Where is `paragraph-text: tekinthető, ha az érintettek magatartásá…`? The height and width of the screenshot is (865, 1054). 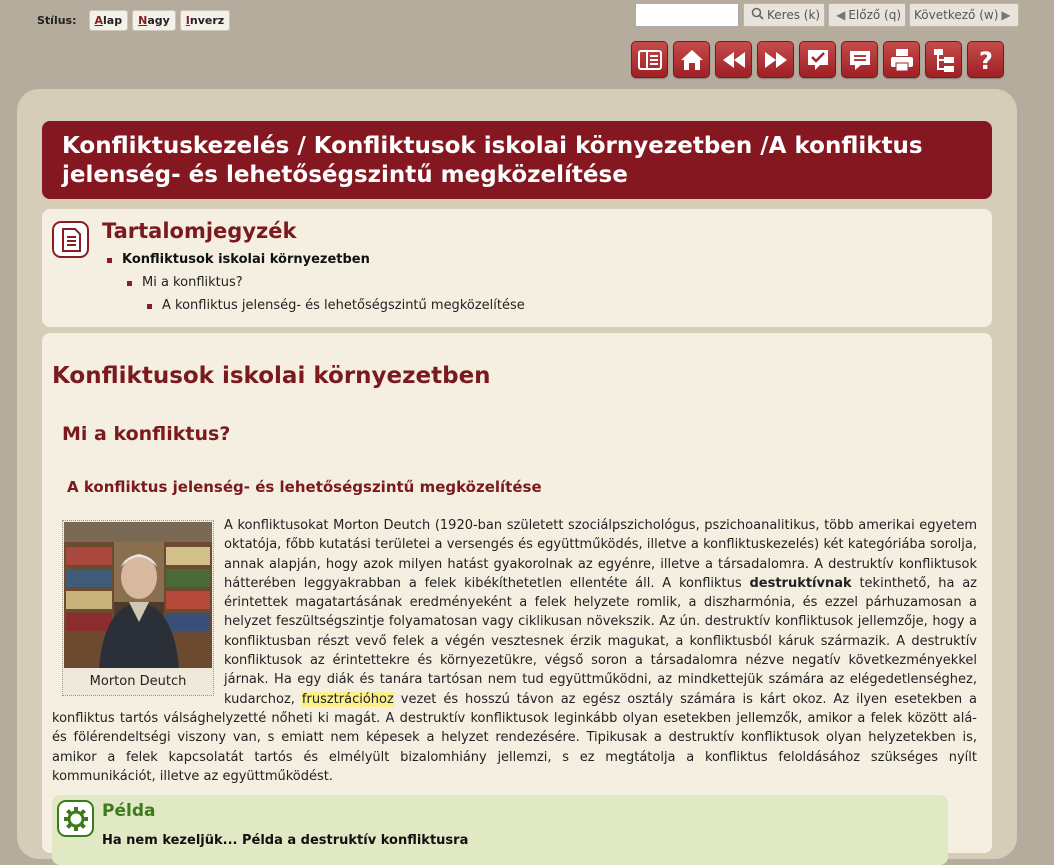
paragraph-text: tekinthető, ha az érintettek magatartásá… is located at coordinates (601, 641).